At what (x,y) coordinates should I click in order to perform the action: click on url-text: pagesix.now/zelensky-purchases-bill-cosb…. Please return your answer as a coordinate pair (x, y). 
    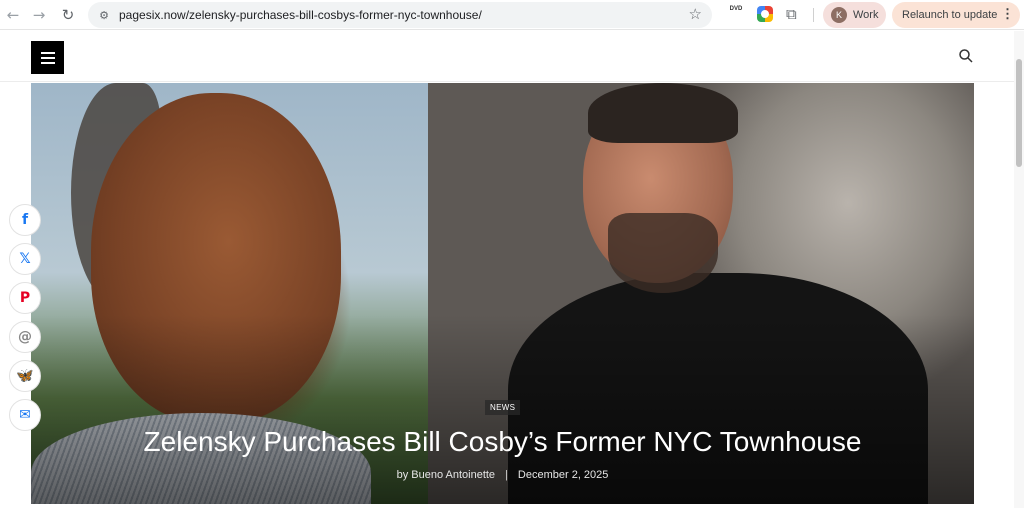
    Looking at the image, I should click on (300, 15).